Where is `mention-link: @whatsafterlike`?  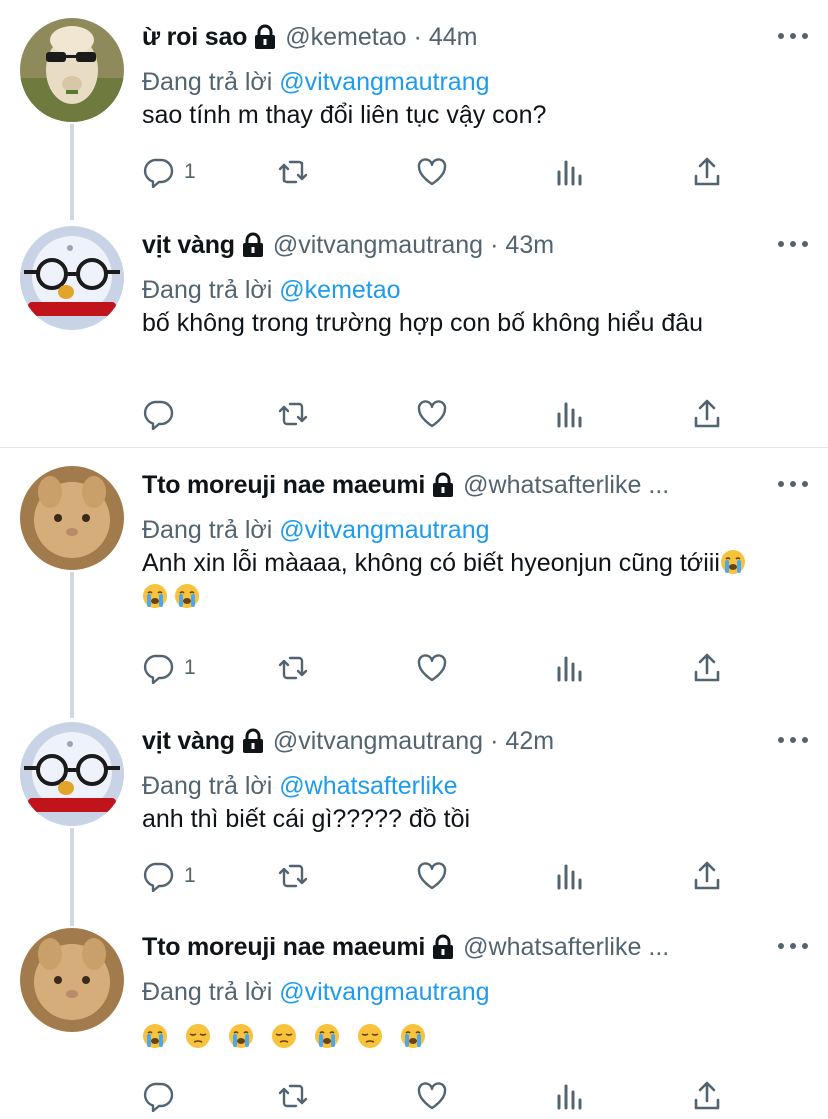 mention-link: @whatsafterlike is located at coordinates (368, 786).